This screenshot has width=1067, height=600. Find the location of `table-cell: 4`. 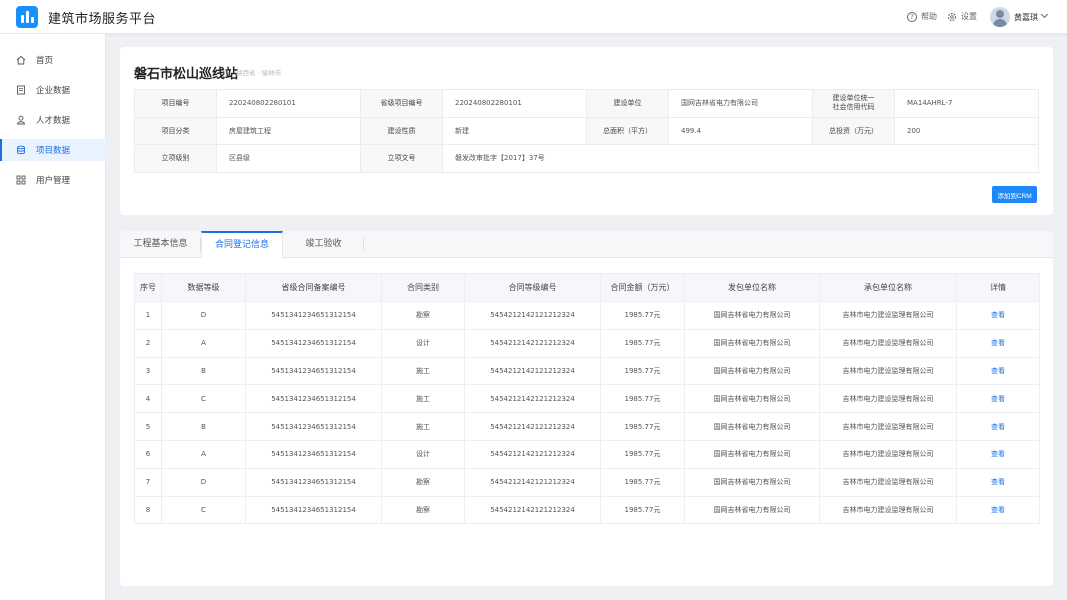

table-cell: 4 is located at coordinates (148, 399).